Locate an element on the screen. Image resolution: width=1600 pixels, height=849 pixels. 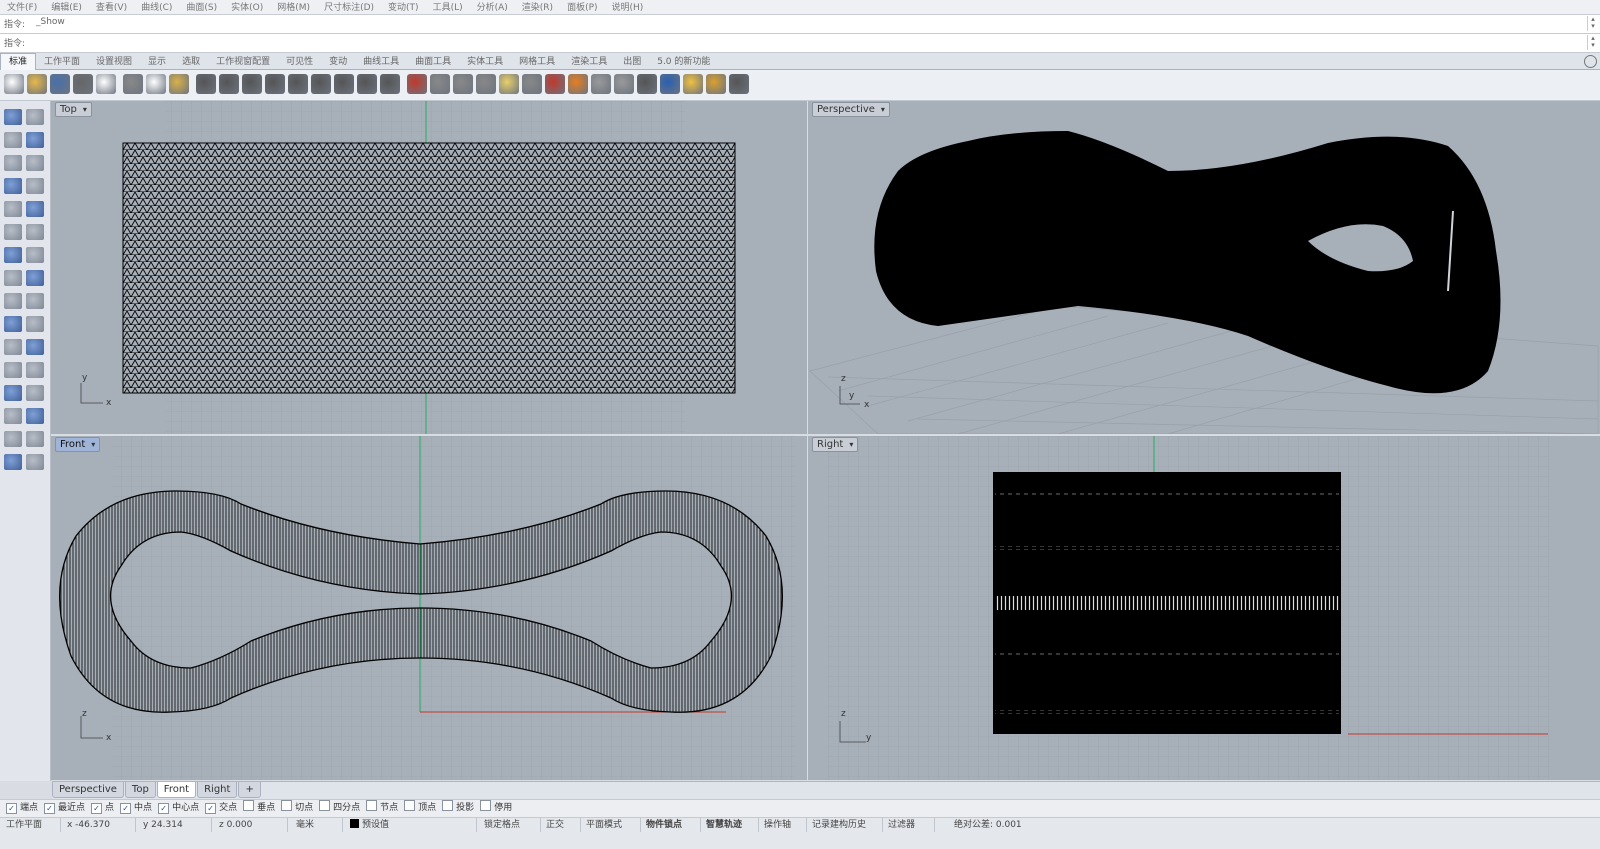
arc-icon is located at coordinates (13, 186).